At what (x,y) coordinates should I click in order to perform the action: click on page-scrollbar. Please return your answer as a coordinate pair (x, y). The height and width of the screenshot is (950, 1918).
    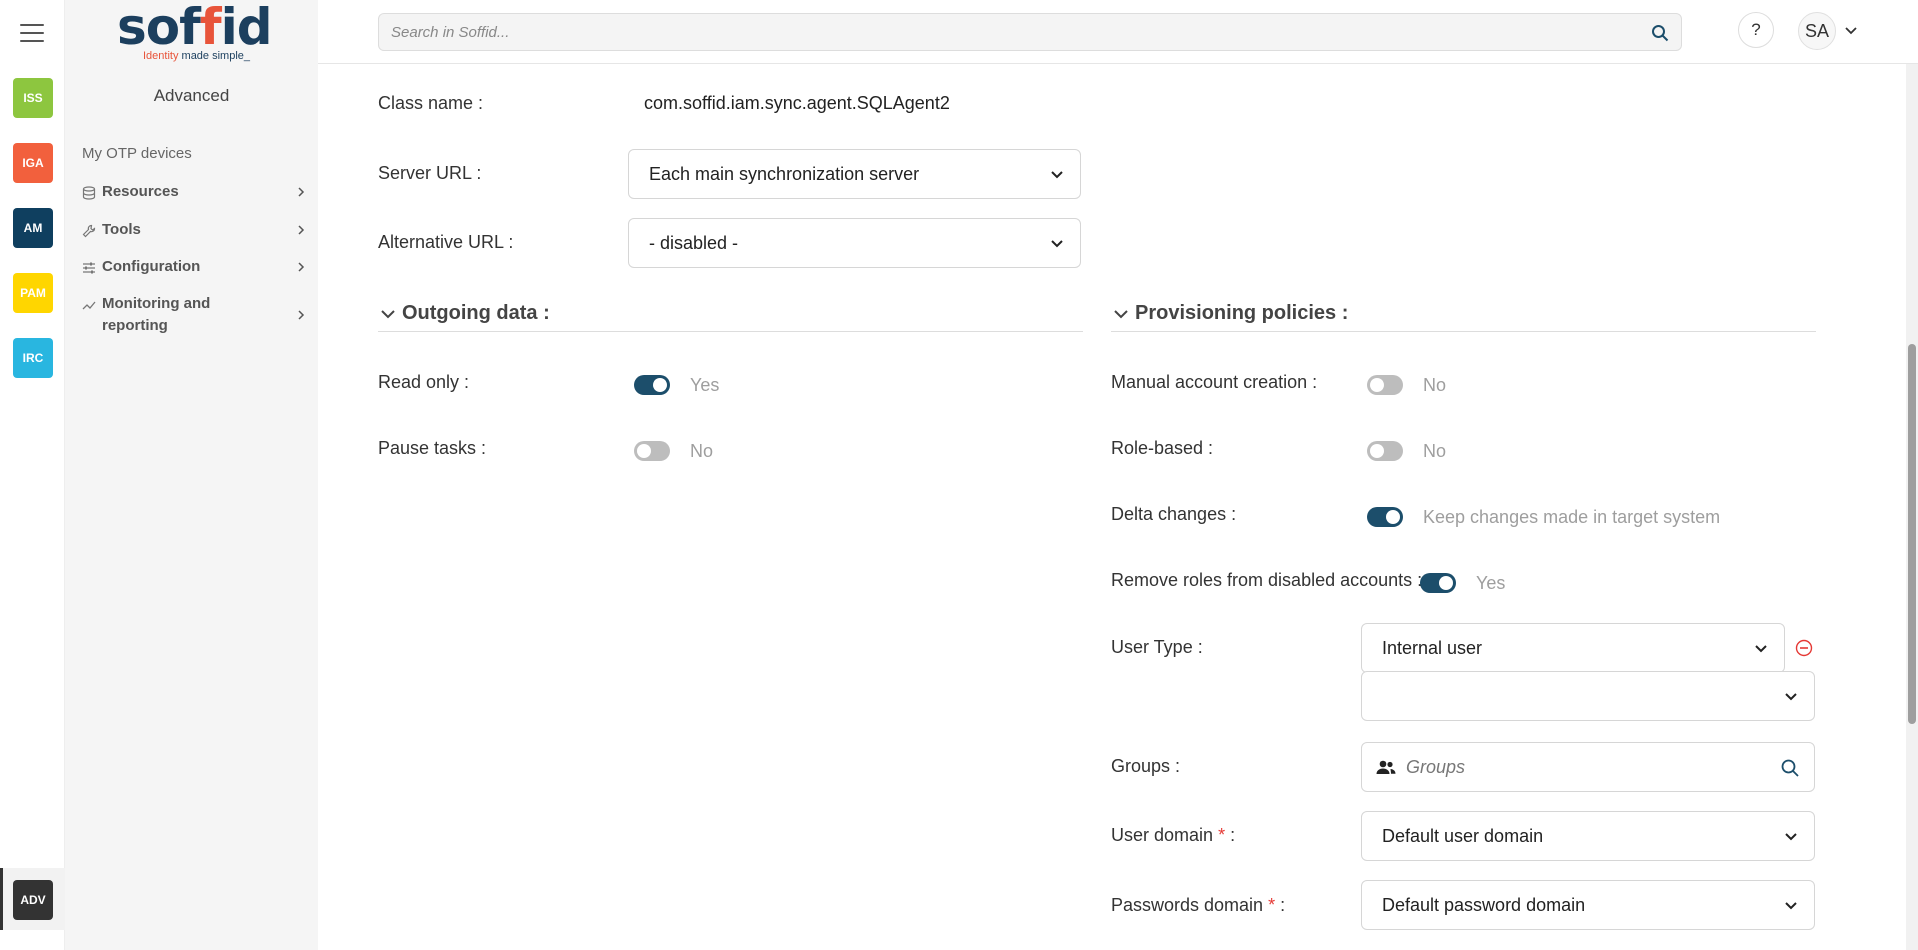
    Looking at the image, I should click on (1912, 507).